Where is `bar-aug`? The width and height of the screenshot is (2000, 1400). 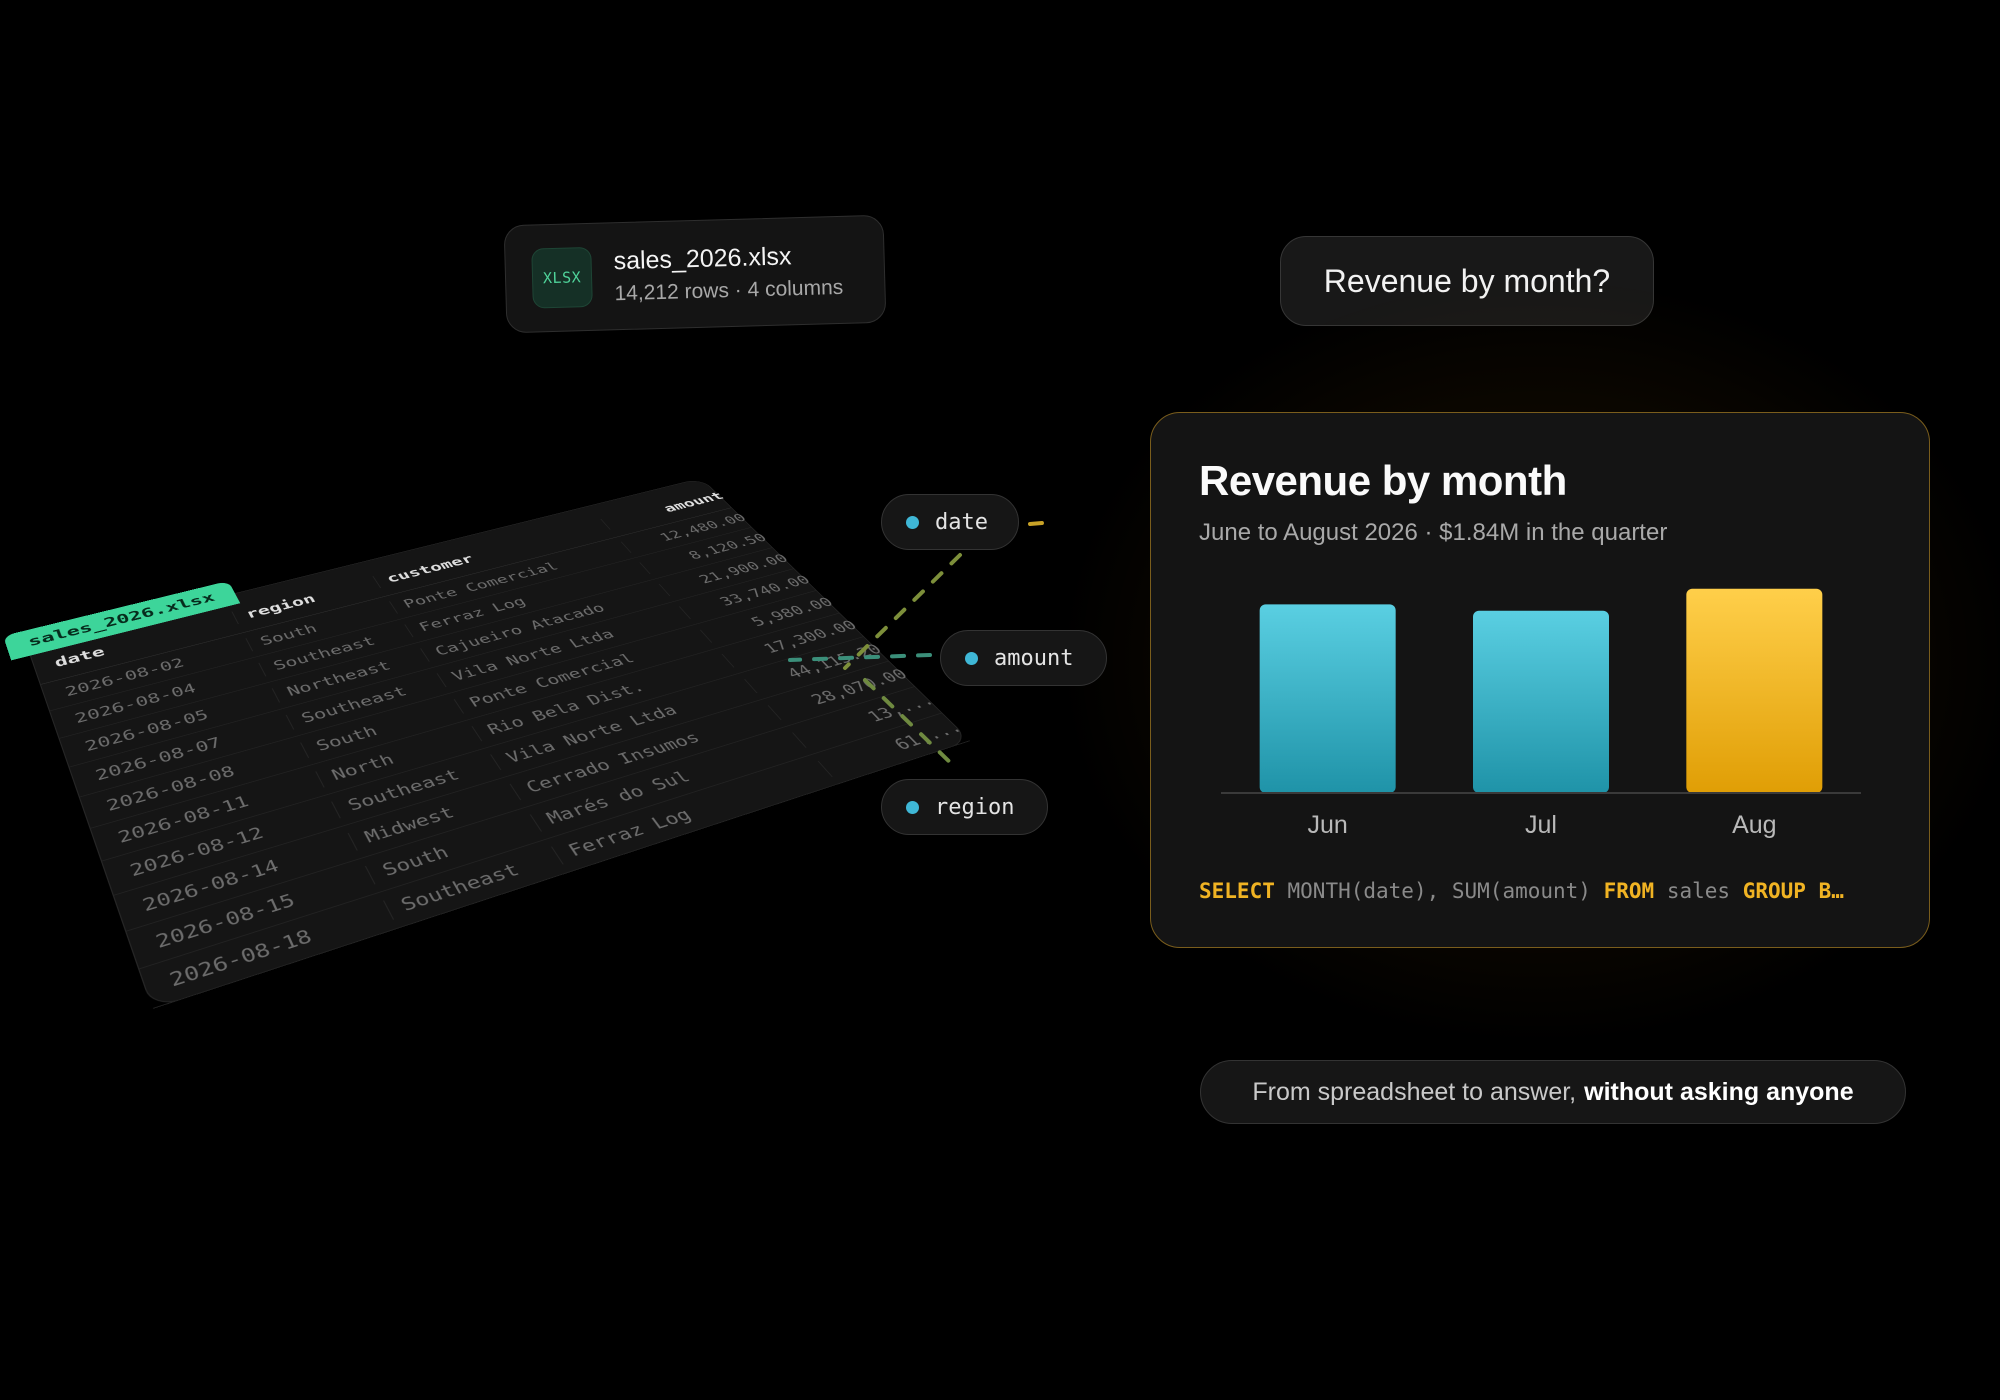
bar-aug is located at coordinates (1754, 690).